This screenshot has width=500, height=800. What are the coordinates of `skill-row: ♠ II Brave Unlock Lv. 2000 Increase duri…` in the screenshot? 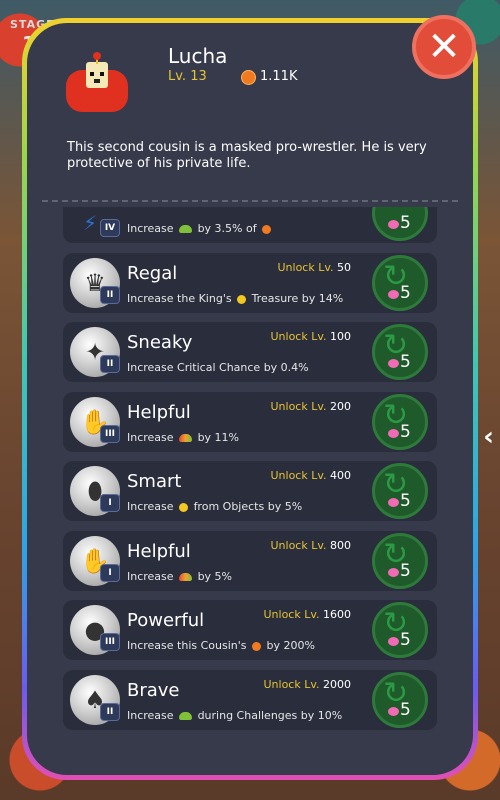 It's located at (250, 700).